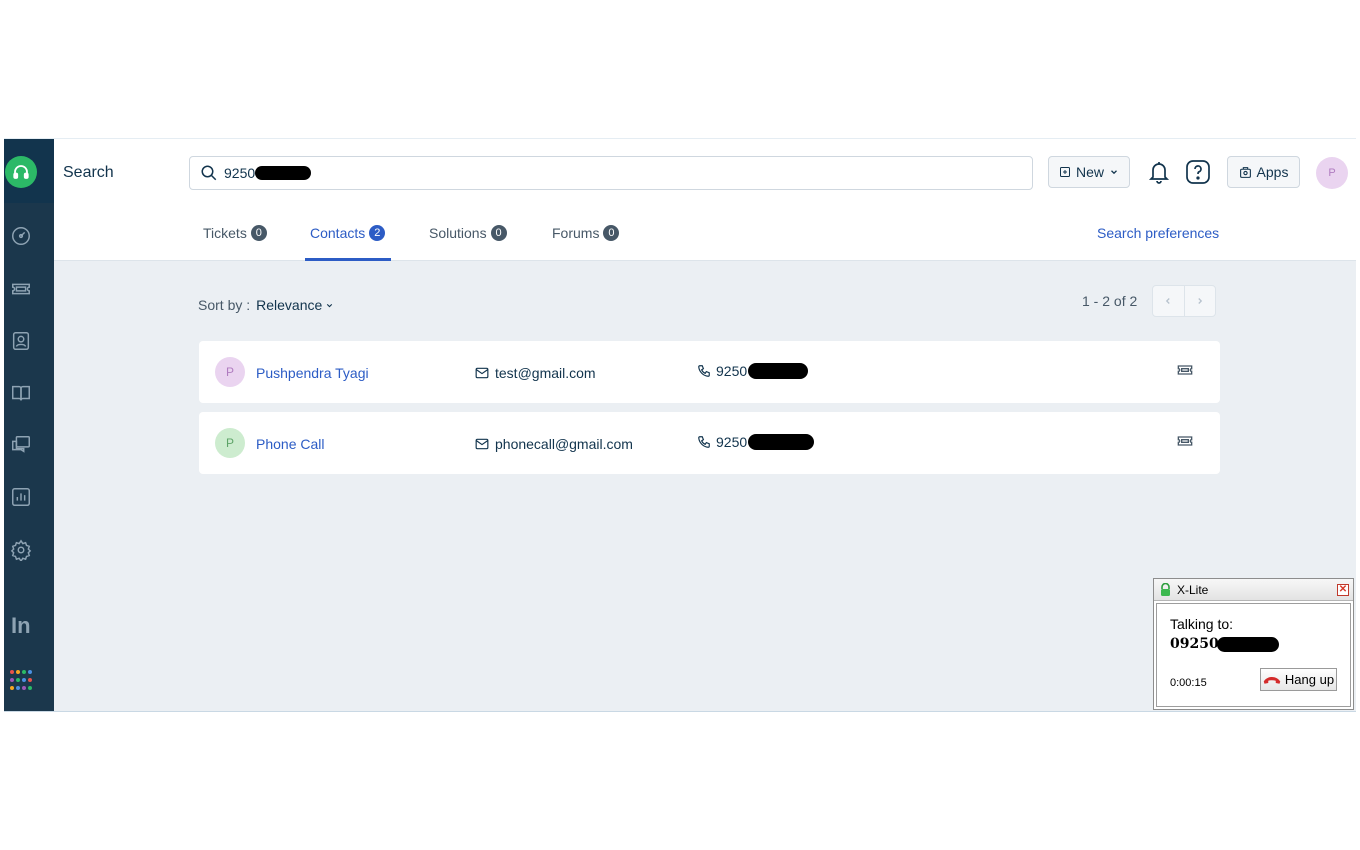 This screenshot has height=850, width=1360. I want to click on xlite-titlebar: X-Lite ✕, so click(1253, 590).